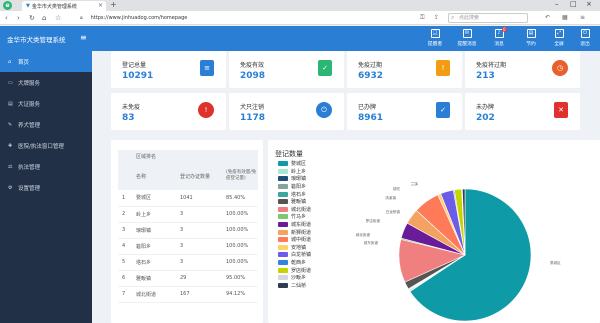 The width and height of the screenshot is (600, 323). What do you see at coordinates (404, 69) in the screenshot?
I see `stat-card-immune-expired: 免疫过期 6932 !` at bounding box center [404, 69].